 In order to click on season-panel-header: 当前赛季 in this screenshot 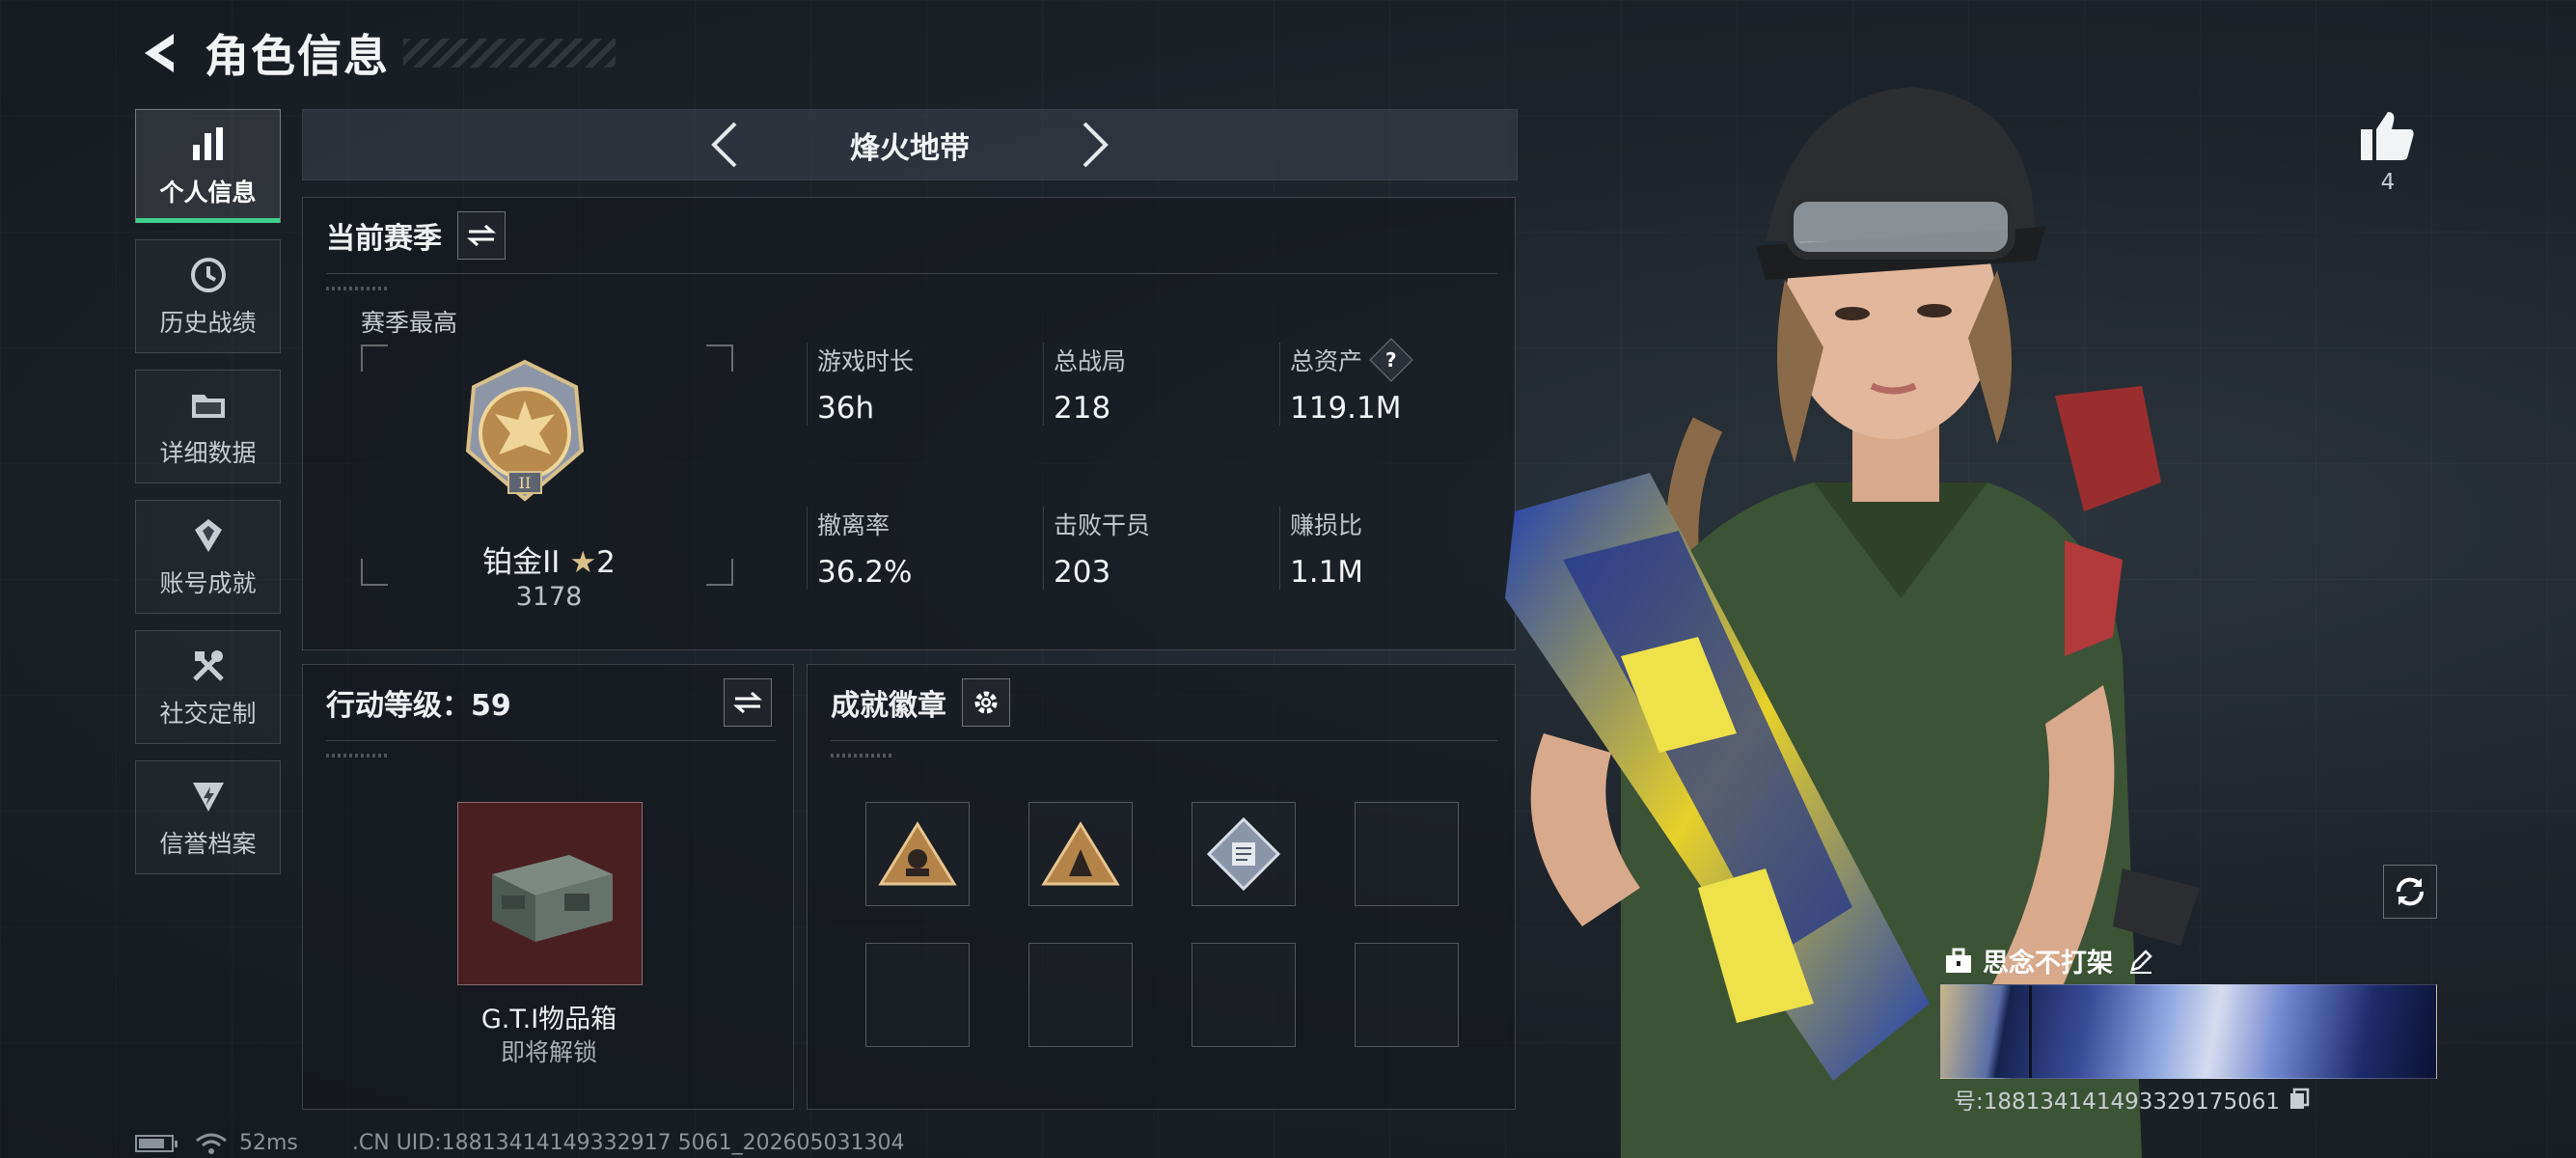, I will do `click(416, 235)`.